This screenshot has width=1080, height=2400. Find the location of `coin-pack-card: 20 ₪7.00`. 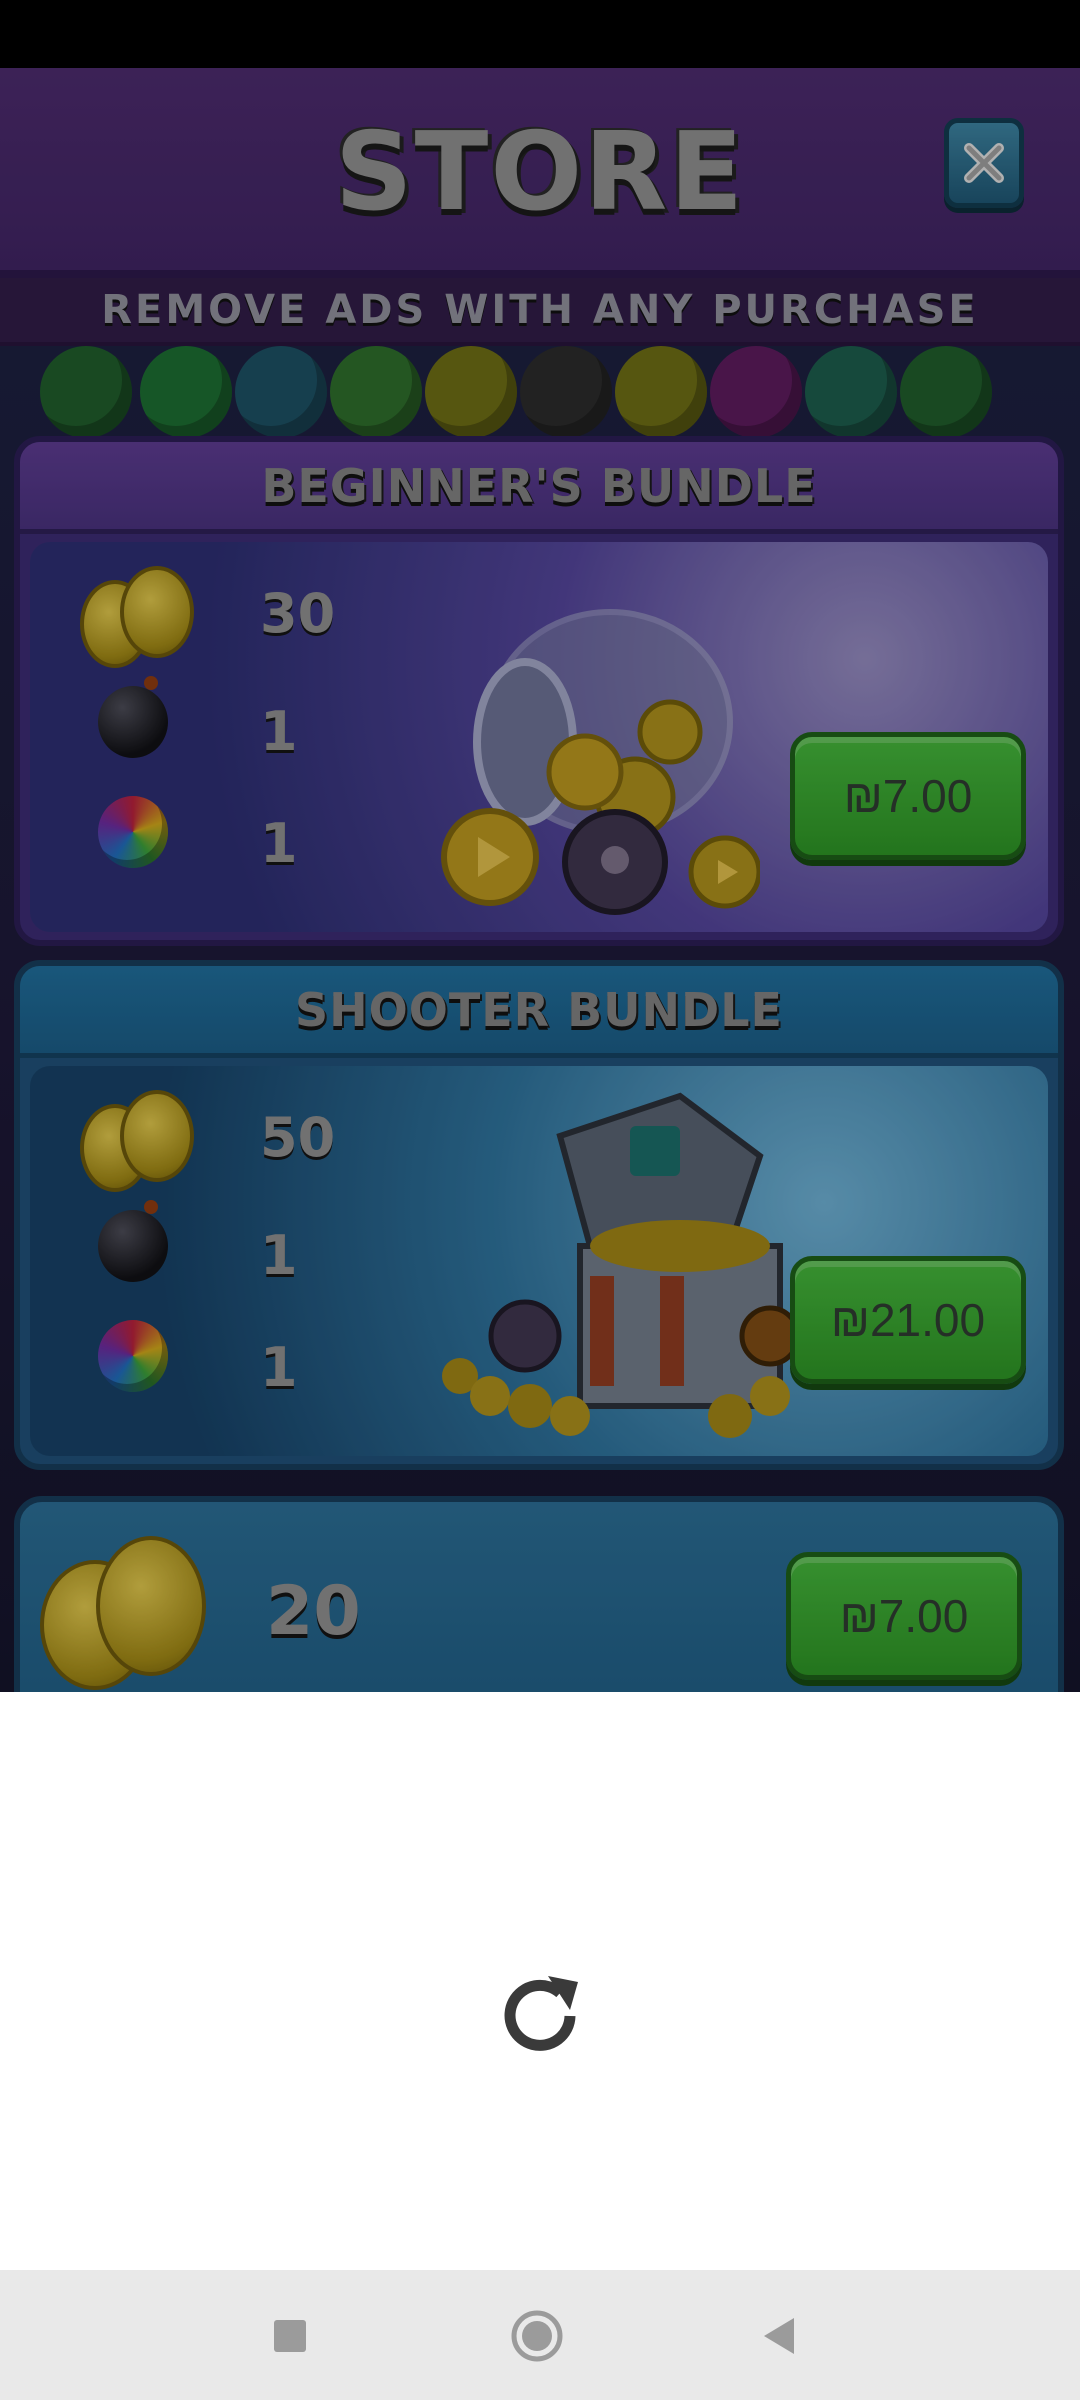

coin-pack-card: 20 ₪7.00 is located at coordinates (539, 1594).